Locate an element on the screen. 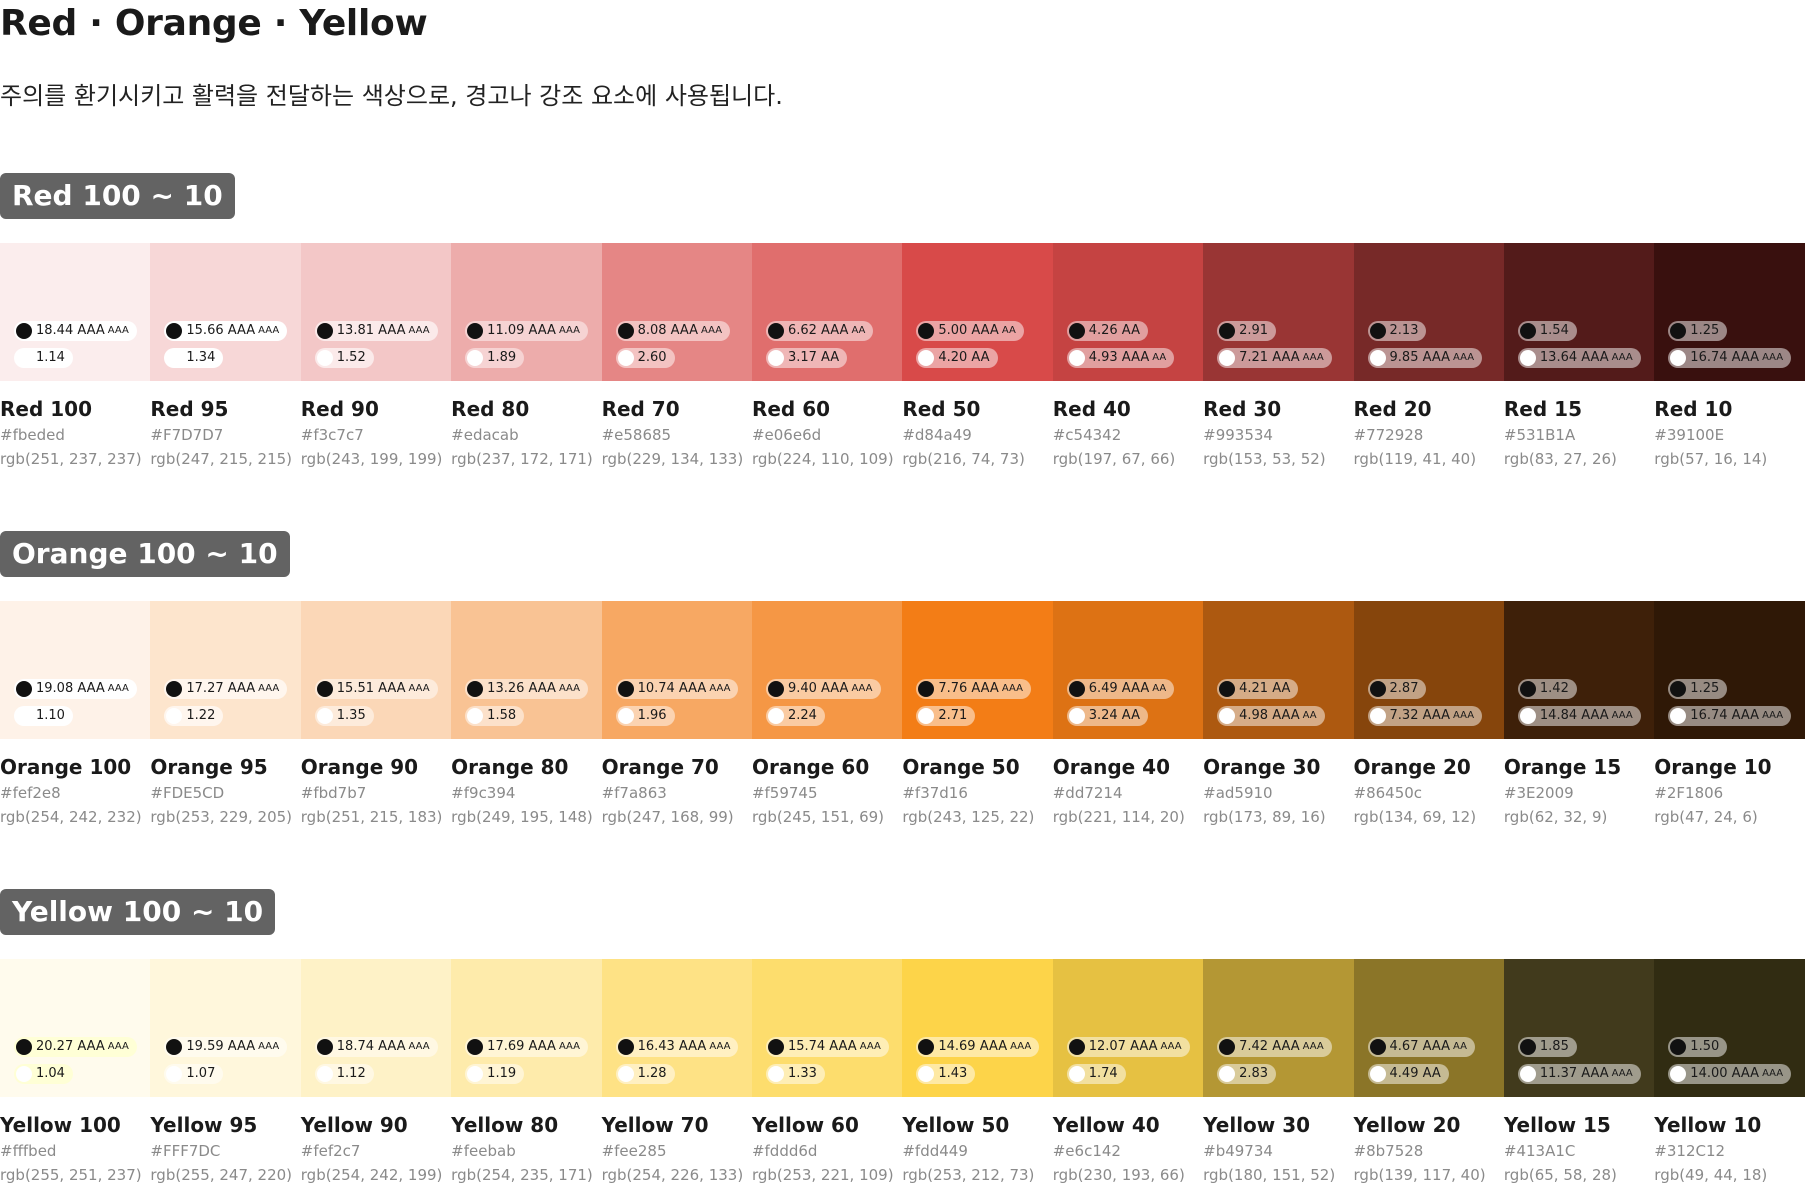  swatch-rgb: rgb(251, 215, 183) is located at coordinates (376, 817).